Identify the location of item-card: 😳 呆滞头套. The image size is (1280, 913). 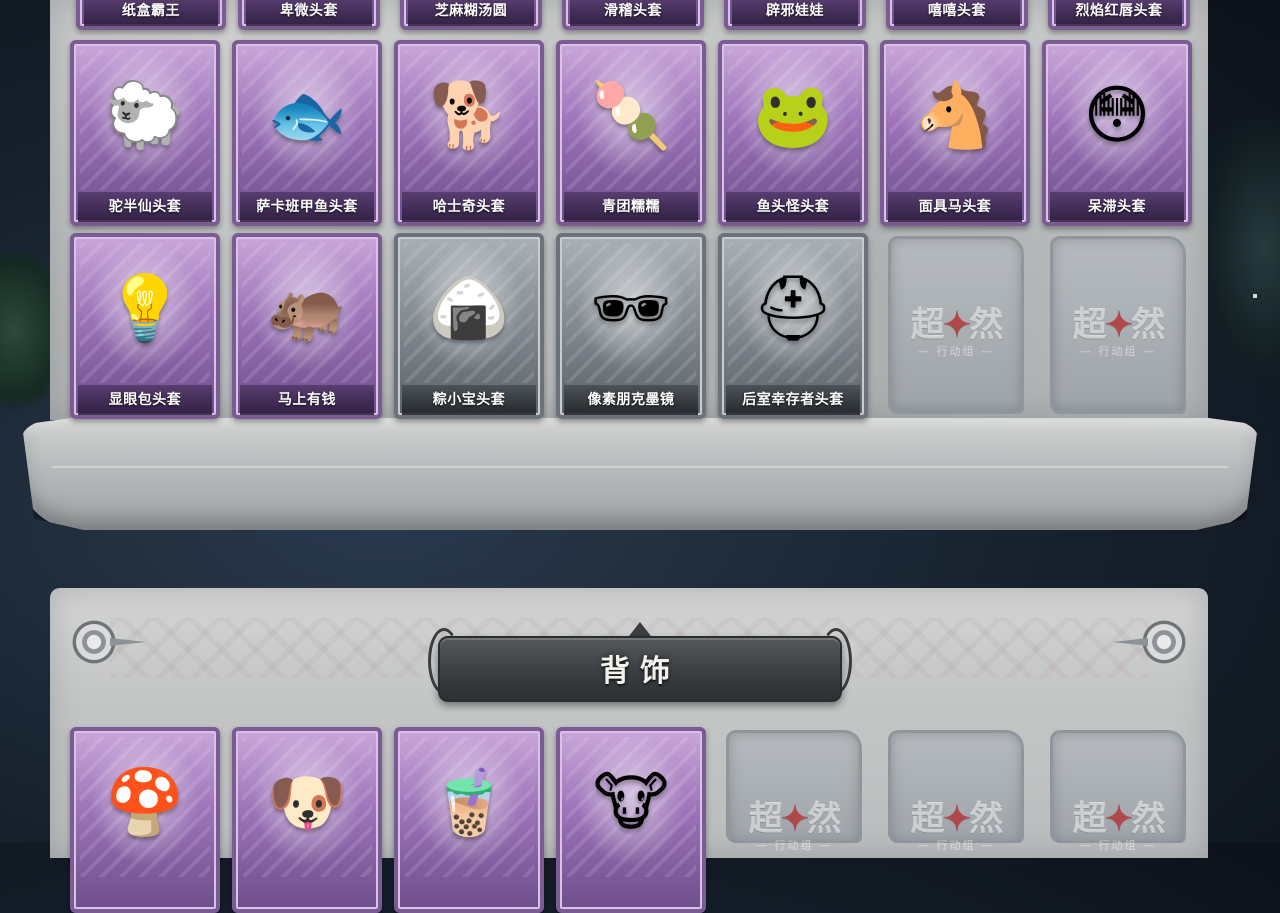
(1117, 133).